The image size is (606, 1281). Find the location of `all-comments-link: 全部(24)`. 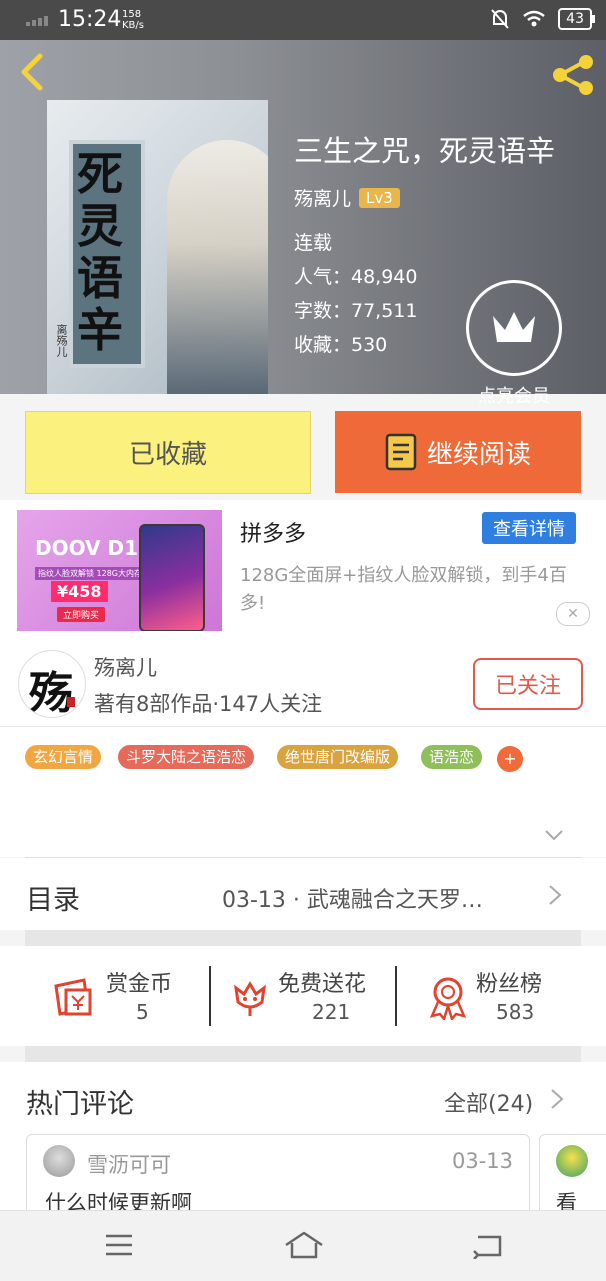

all-comments-link: 全部(24) is located at coordinates (488, 1102).